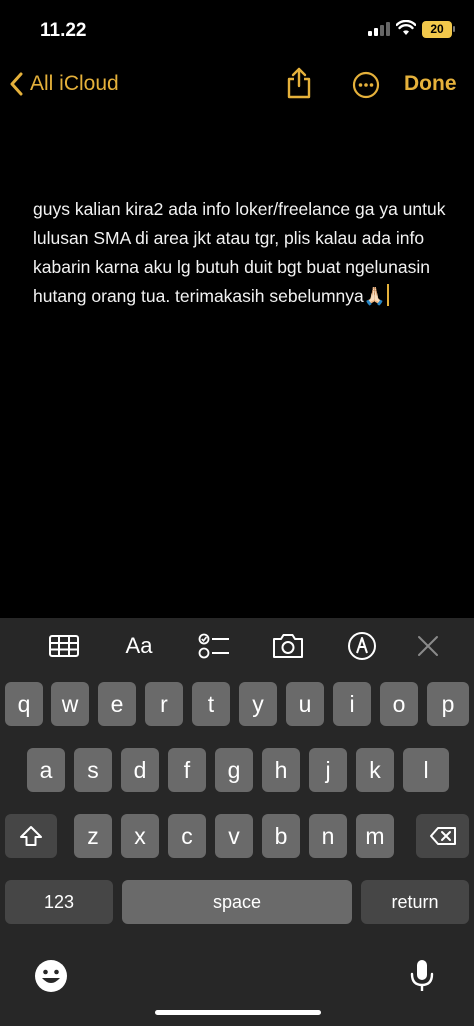 The height and width of the screenshot is (1026, 474). I want to click on done-button: Done, so click(430, 84).